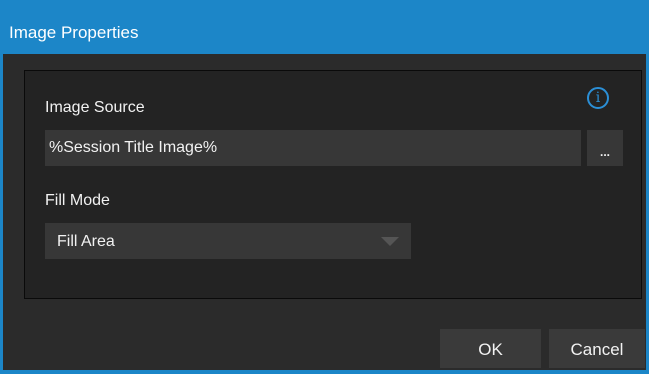 This screenshot has height=374, width=649. I want to click on cancel-button: Cancel, so click(597, 348).